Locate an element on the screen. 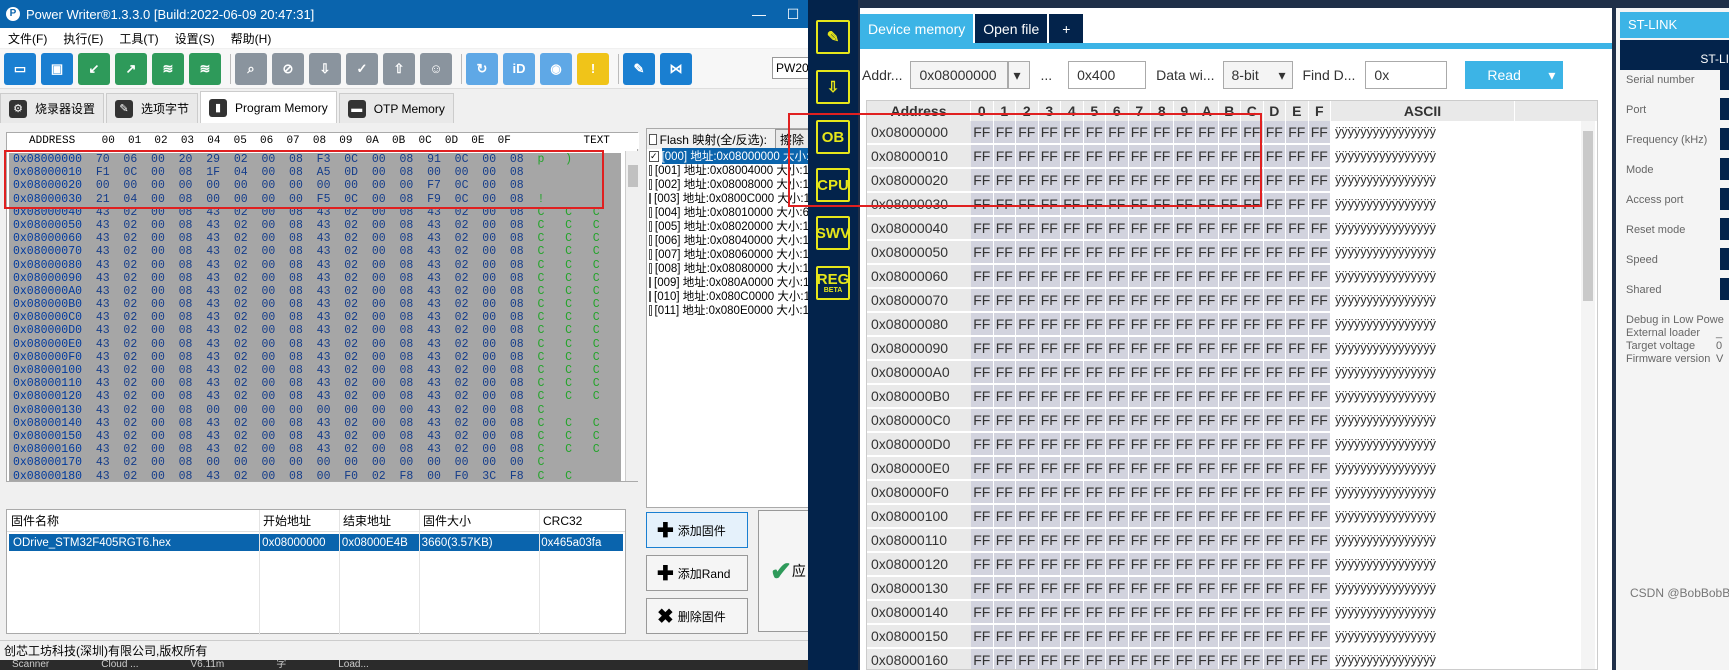  data-width-select: 8-bit ▾ is located at coordinates (1257, 75).